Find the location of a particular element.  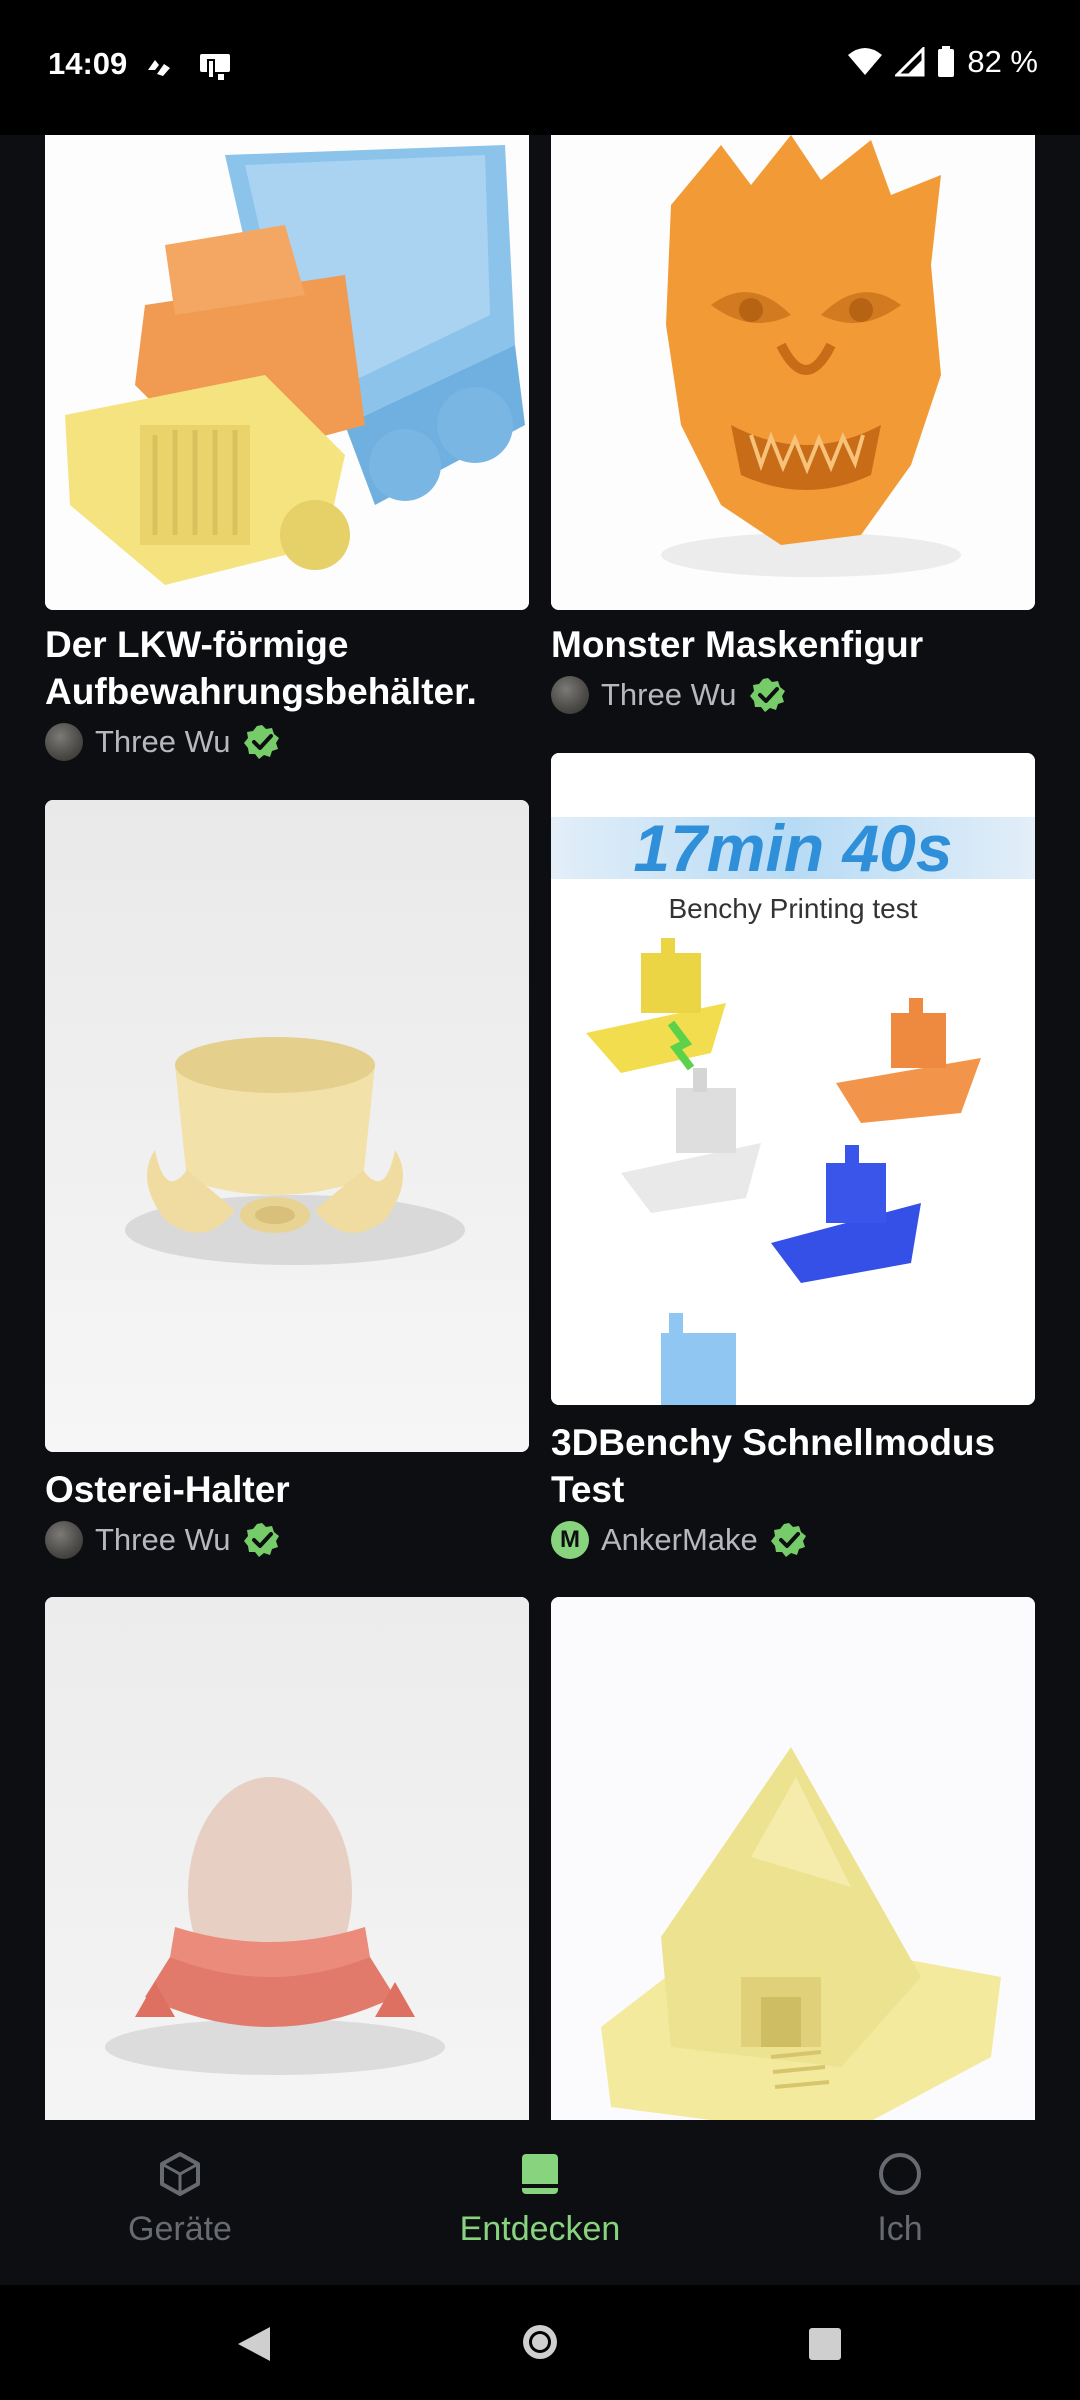

nav-item-me: Ich is located at coordinates (900, 2199).